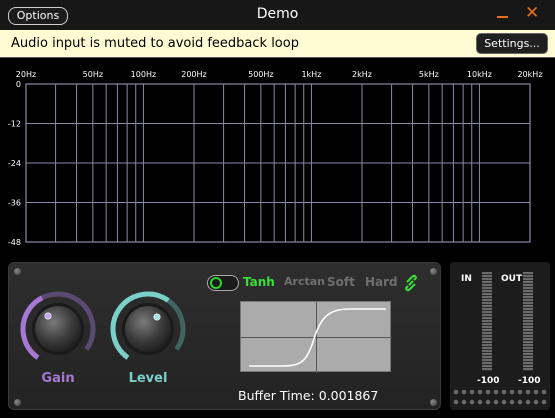 This screenshot has height=418, width=555. What do you see at coordinates (14, 242) in the screenshot?
I see `db-tick-label: -48` at bounding box center [14, 242].